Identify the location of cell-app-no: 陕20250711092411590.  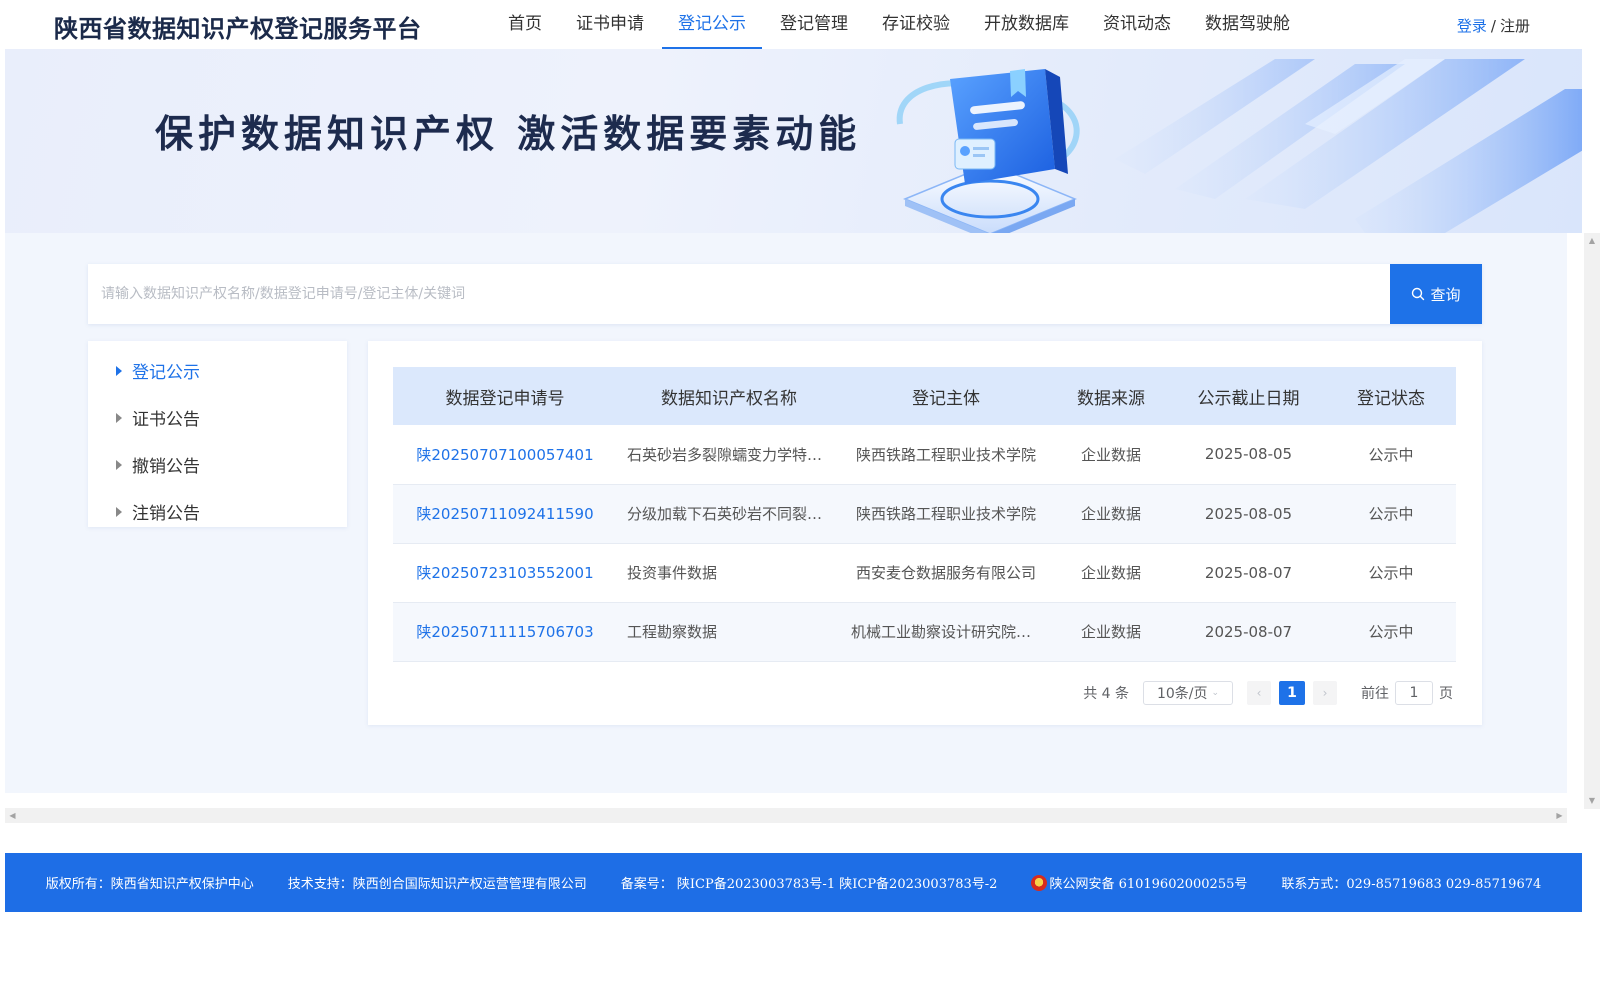
(505, 514).